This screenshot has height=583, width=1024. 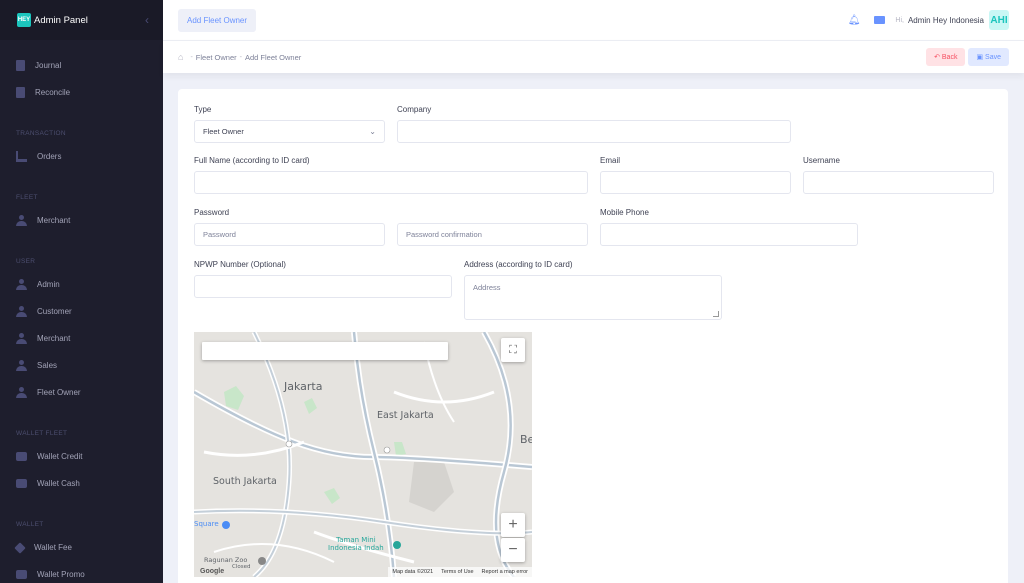 What do you see at coordinates (48, 284) in the screenshot?
I see `sidebar-item-label: Admin` at bounding box center [48, 284].